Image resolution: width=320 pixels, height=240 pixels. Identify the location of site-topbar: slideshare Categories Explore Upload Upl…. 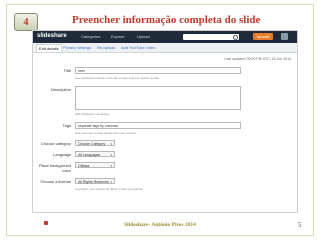
(165, 37).